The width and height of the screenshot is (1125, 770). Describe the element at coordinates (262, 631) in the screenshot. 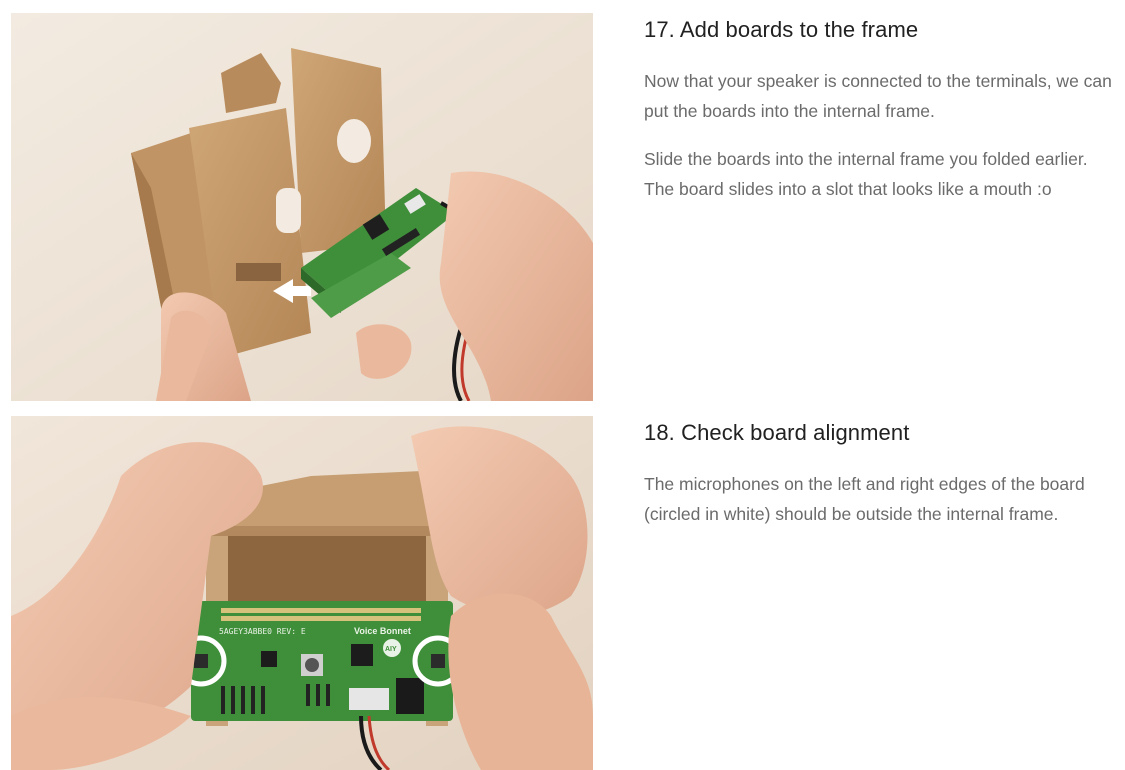

I see `board-serial: 5AGEY3ABBE0 REV: E` at that location.